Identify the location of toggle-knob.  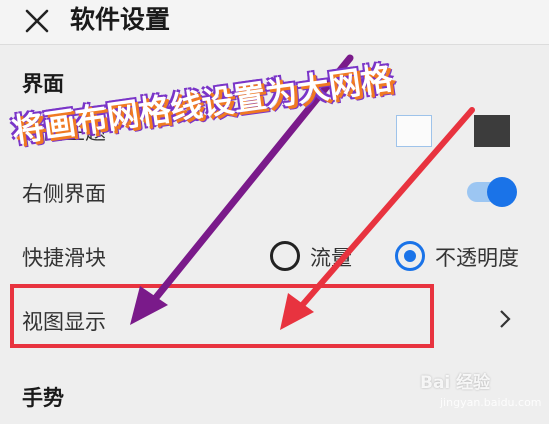
(502, 192).